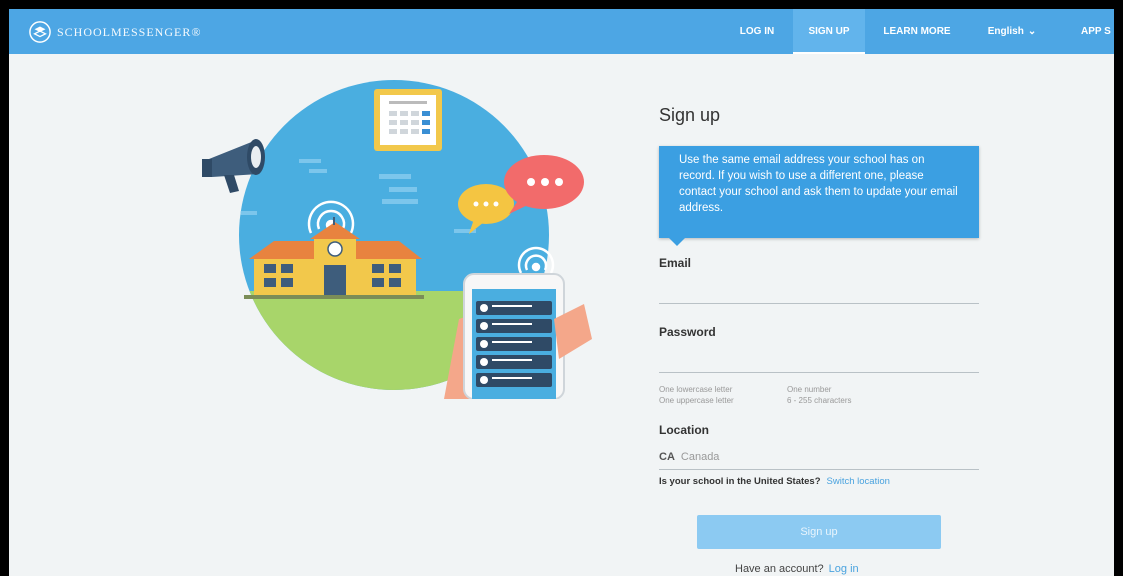  What do you see at coordinates (858, 481) in the screenshot?
I see `switch-location-link: Switch location` at bounding box center [858, 481].